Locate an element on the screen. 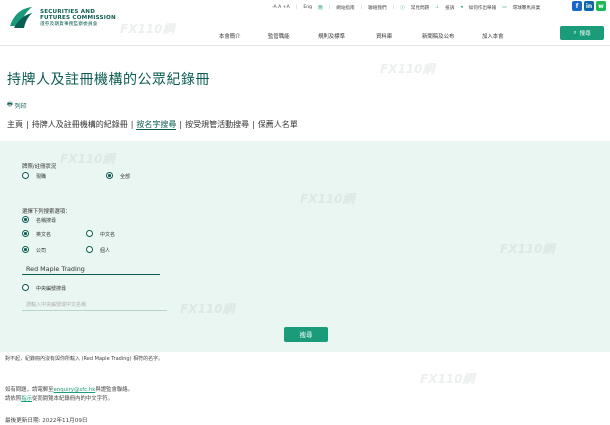 The width and height of the screenshot is (610, 425). print-link: 🖶 列印 is located at coordinates (17, 105).